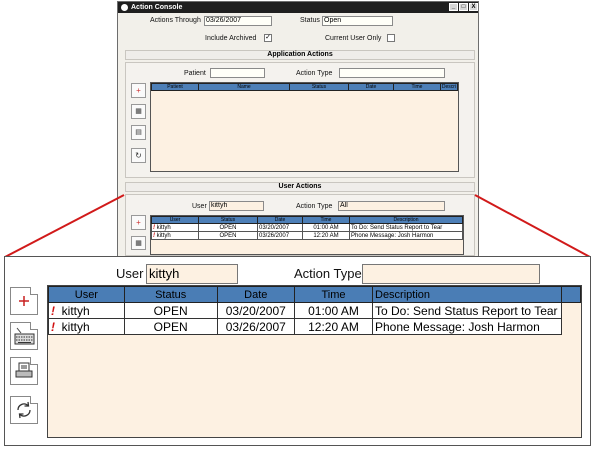  Describe the element at coordinates (64, 226) in the screenshot. I see `callout-line-left` at that location.